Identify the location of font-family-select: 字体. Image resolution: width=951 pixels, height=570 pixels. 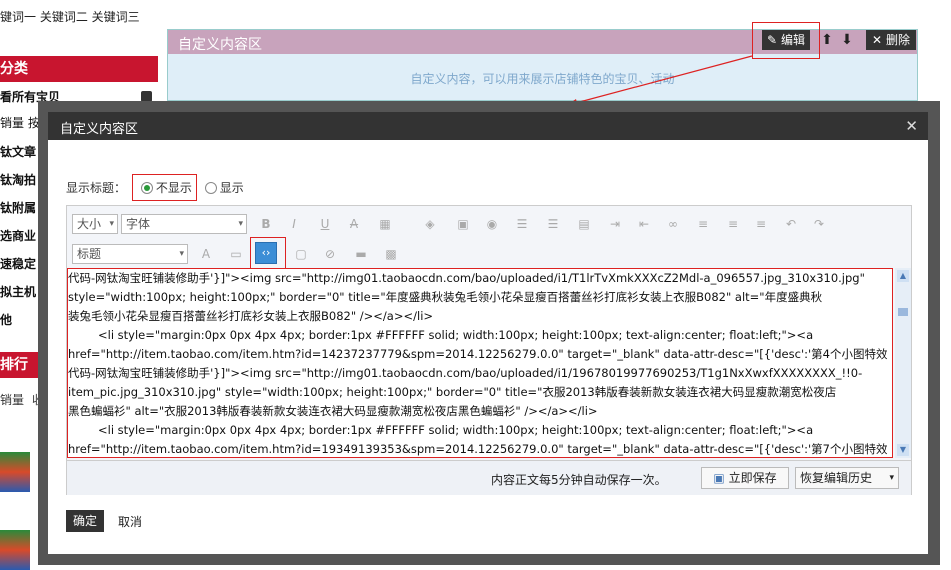
(184, 224).